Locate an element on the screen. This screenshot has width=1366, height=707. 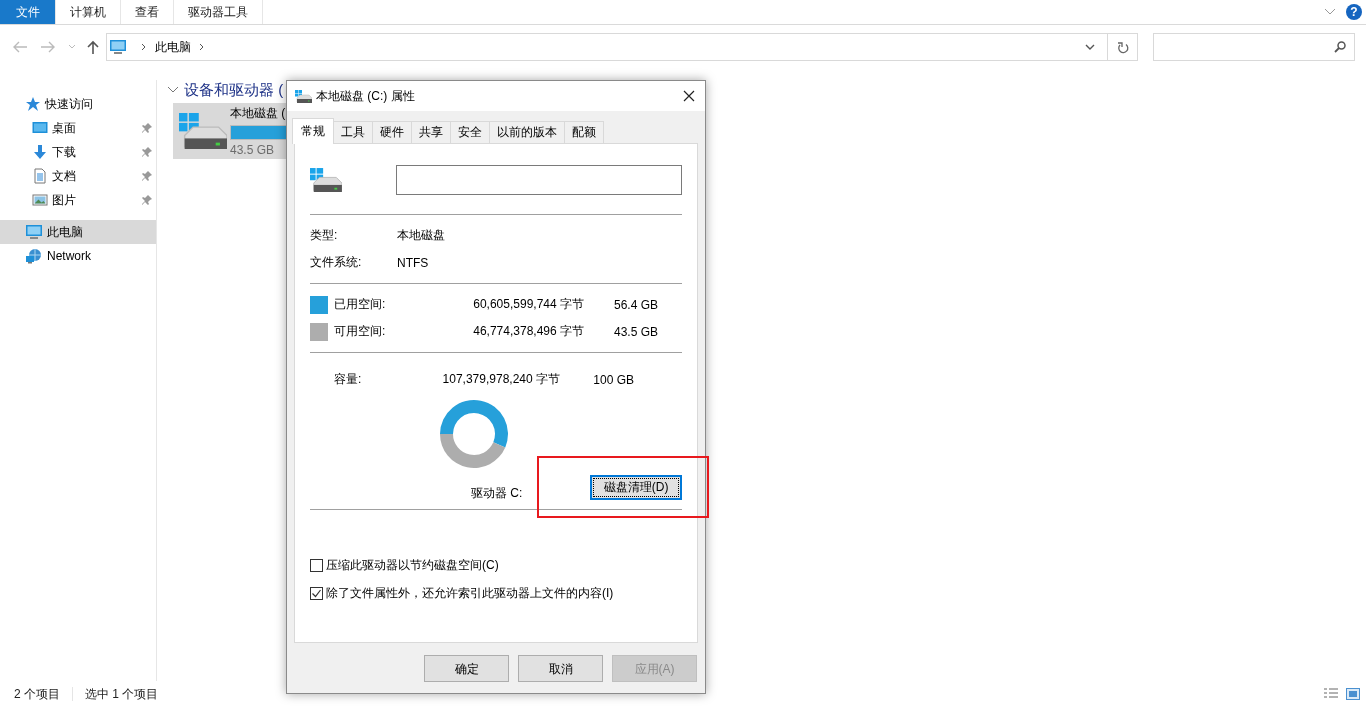
ribbon-tab: 查看 is located at coordinates (147, 12).